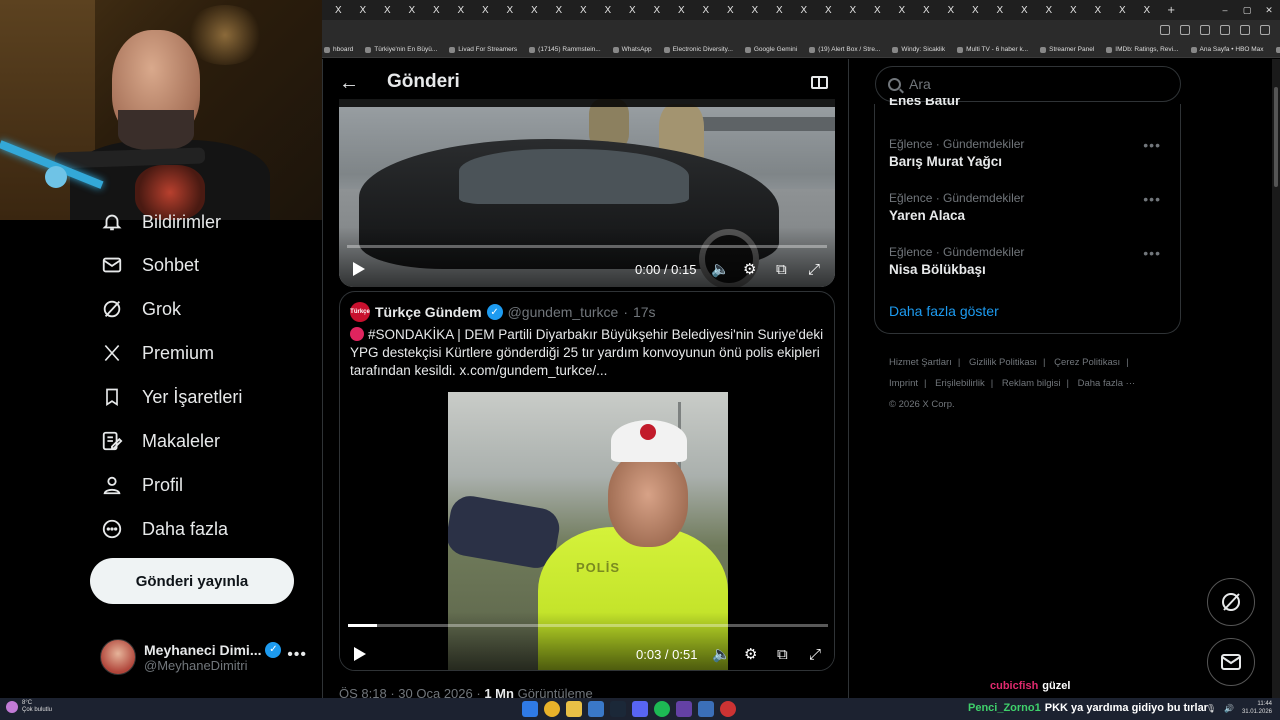 Image resolution: width=1280 pixels, height=720 pixels. I want to click on bookmark-item: Windy: Sicaklik, so click(918, 49).